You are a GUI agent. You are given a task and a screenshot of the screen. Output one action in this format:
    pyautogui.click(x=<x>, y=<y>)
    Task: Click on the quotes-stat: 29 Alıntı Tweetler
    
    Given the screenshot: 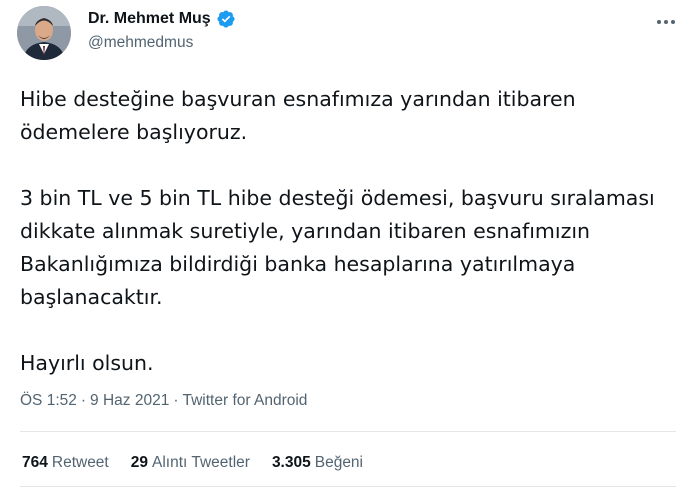 What is the action you would take?
    pyautogui.click(x=190, y=463)
    